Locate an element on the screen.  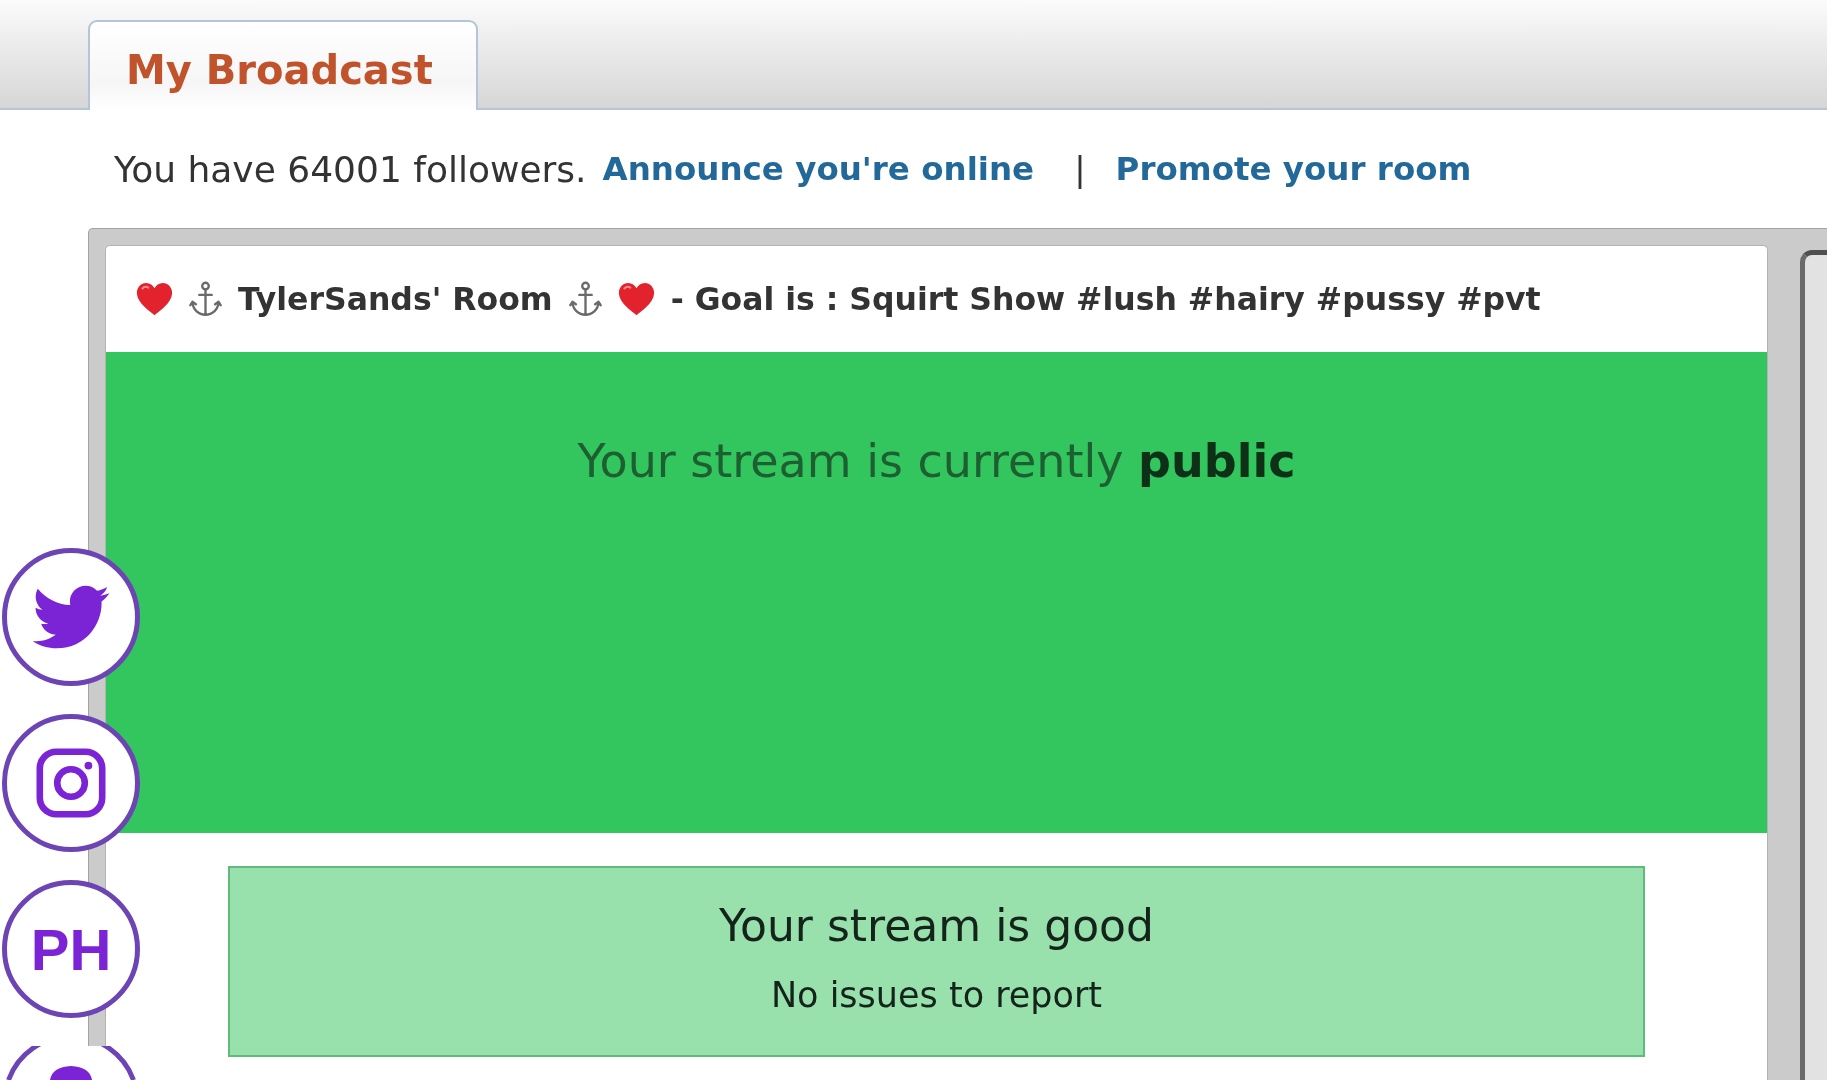
tab: My Broadcast is located at coordinates (283, 65).